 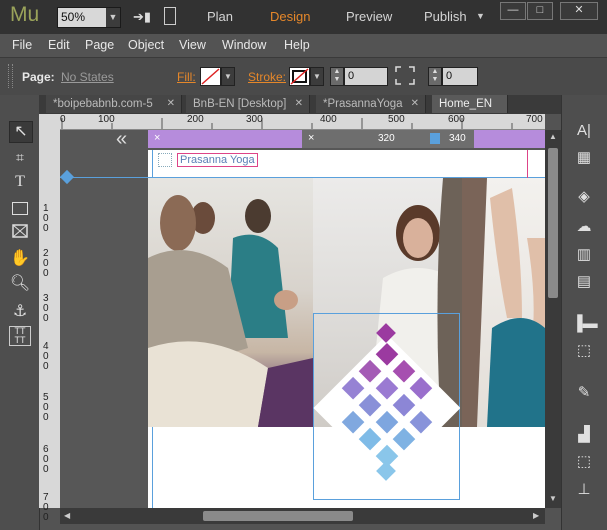 I want to click on transform-panel-icon: ⬚, so click(x=584, y=351).